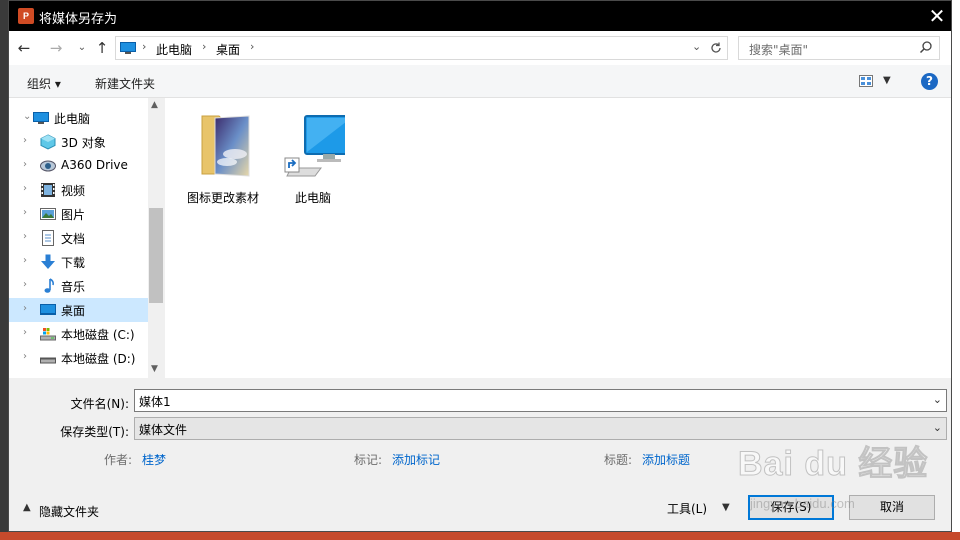 This screenshot has height=540, width=960. I want to click on author-label: 作者:, so click(118, 460).